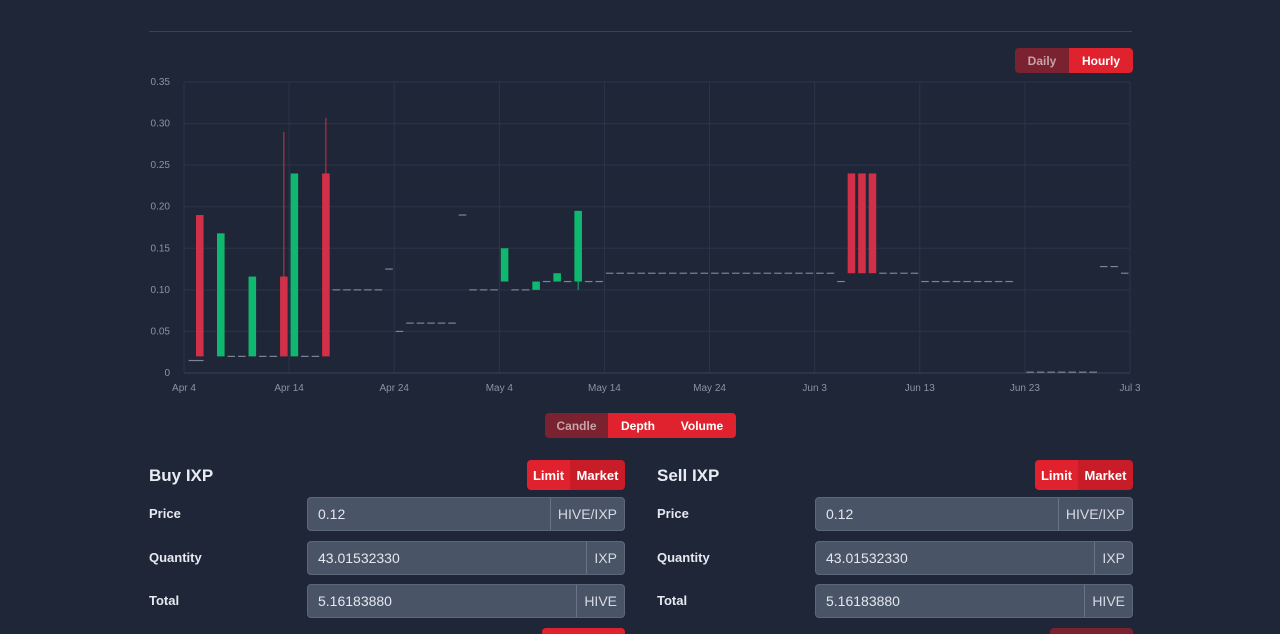  What do you see at coordinates (161, 290) in the screenshot?
I see `y-tick-label: 0.10` at bounding box center [161, 290].